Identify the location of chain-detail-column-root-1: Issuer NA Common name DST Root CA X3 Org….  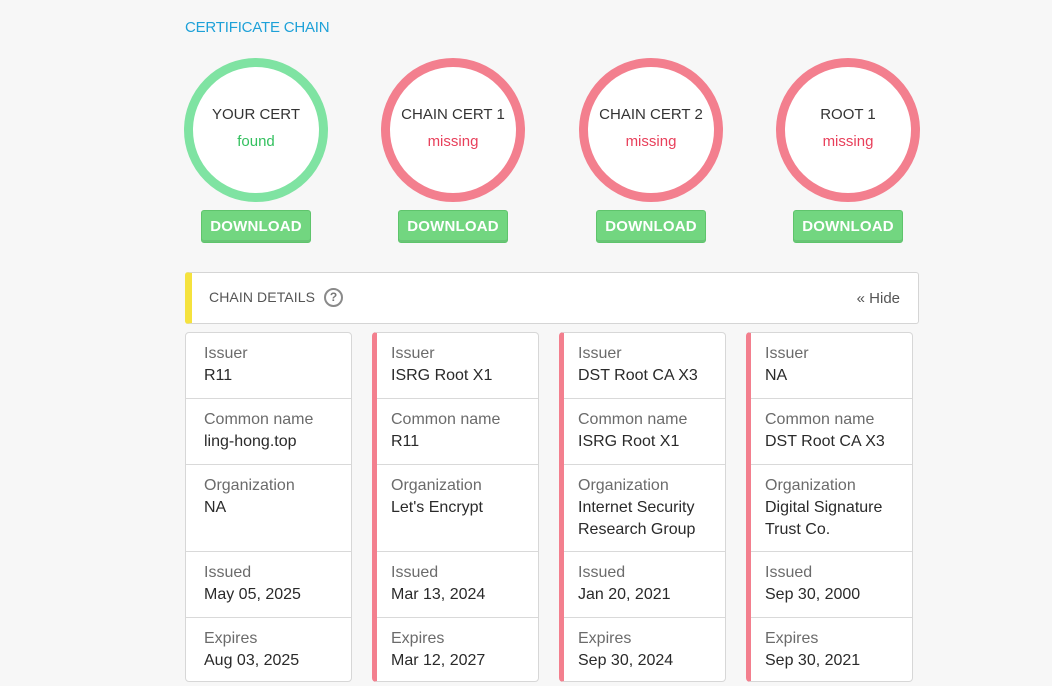
(829, 507).